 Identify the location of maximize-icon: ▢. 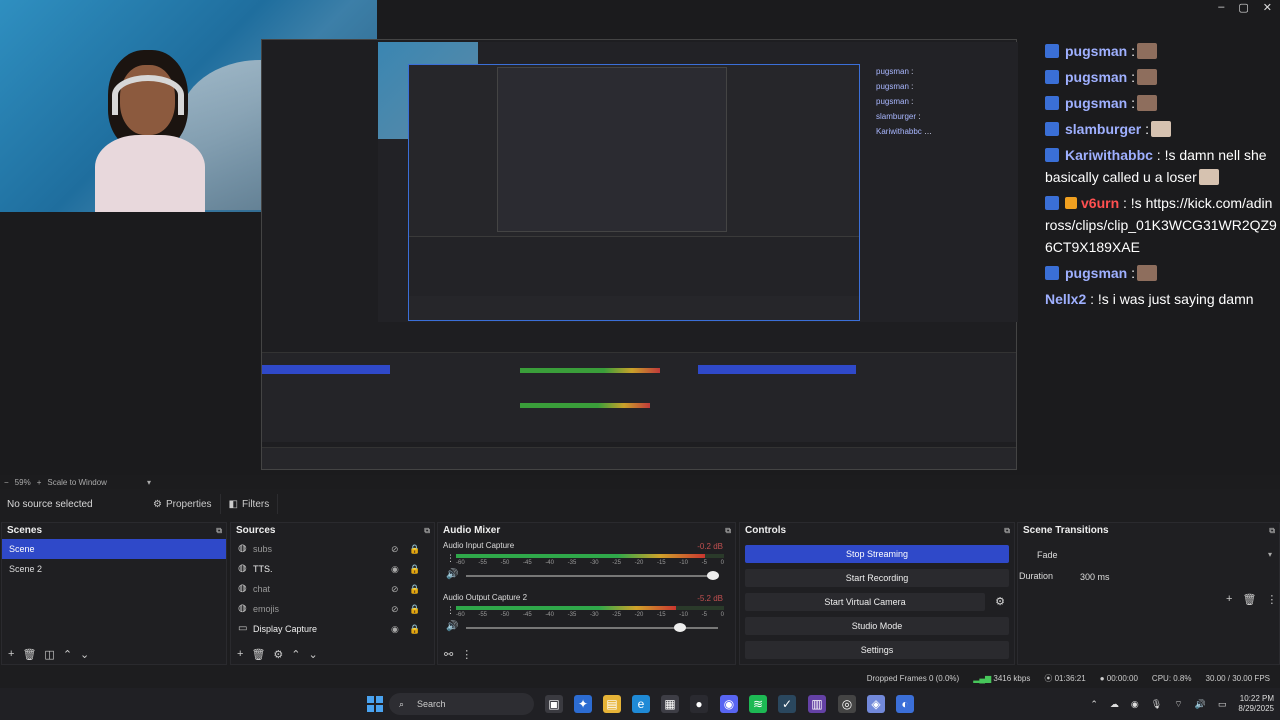
(1243, 7).